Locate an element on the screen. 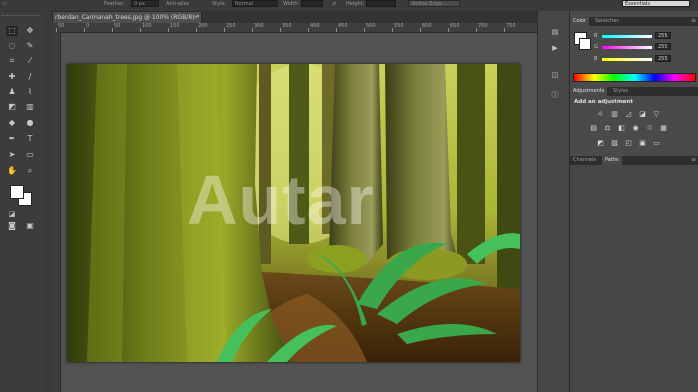  foreground-color-fill is located at coordinates (17, 192).